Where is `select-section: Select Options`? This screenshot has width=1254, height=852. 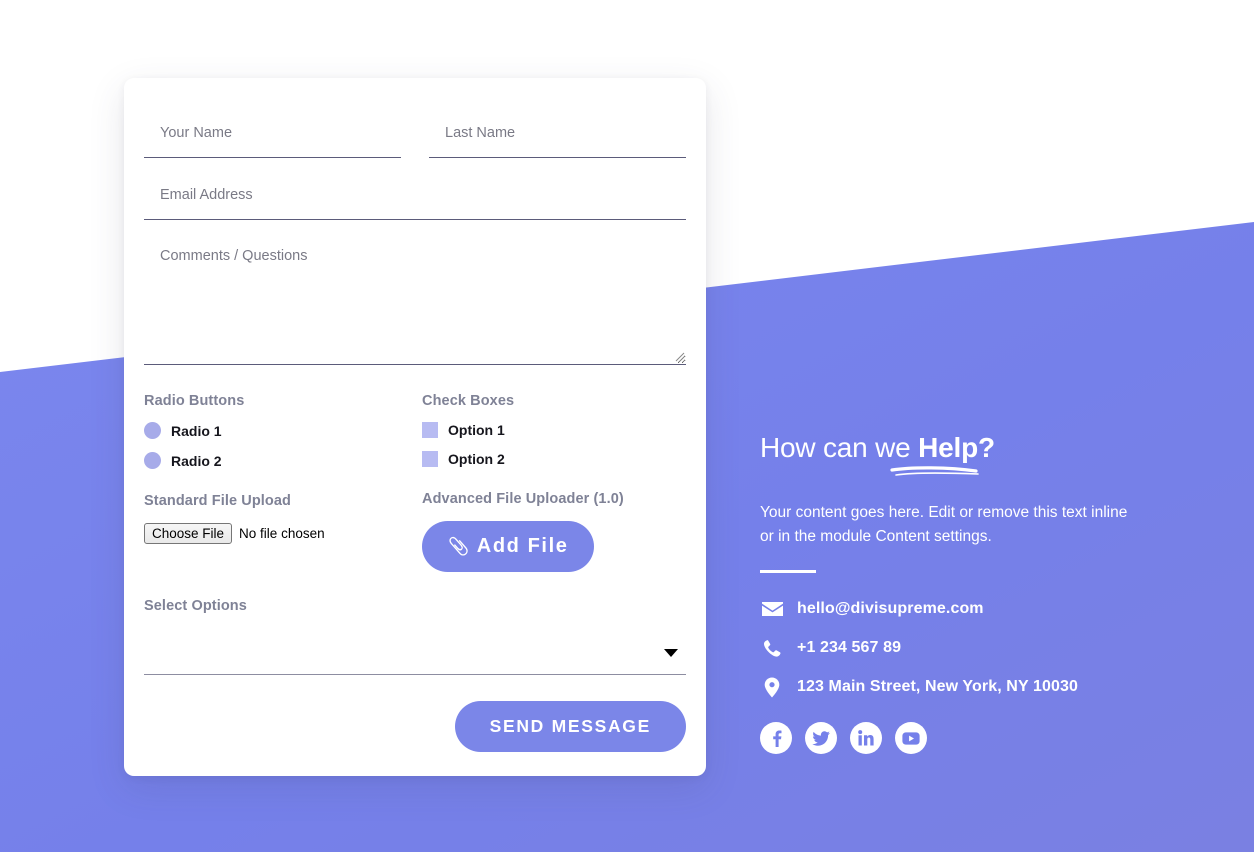 select-section: Select Options is located at coordinates (415, 636).